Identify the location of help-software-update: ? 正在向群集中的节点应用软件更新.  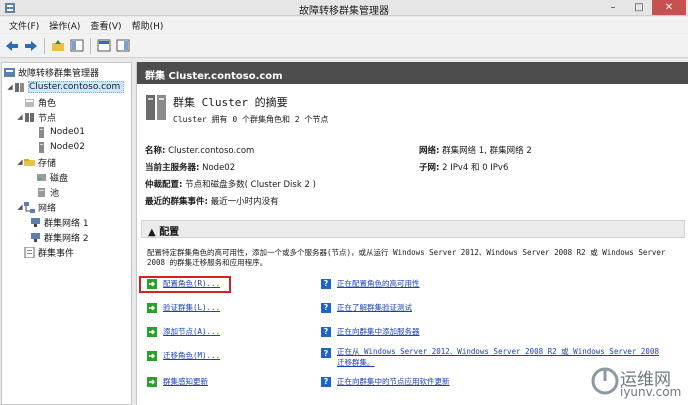
(385, 381).